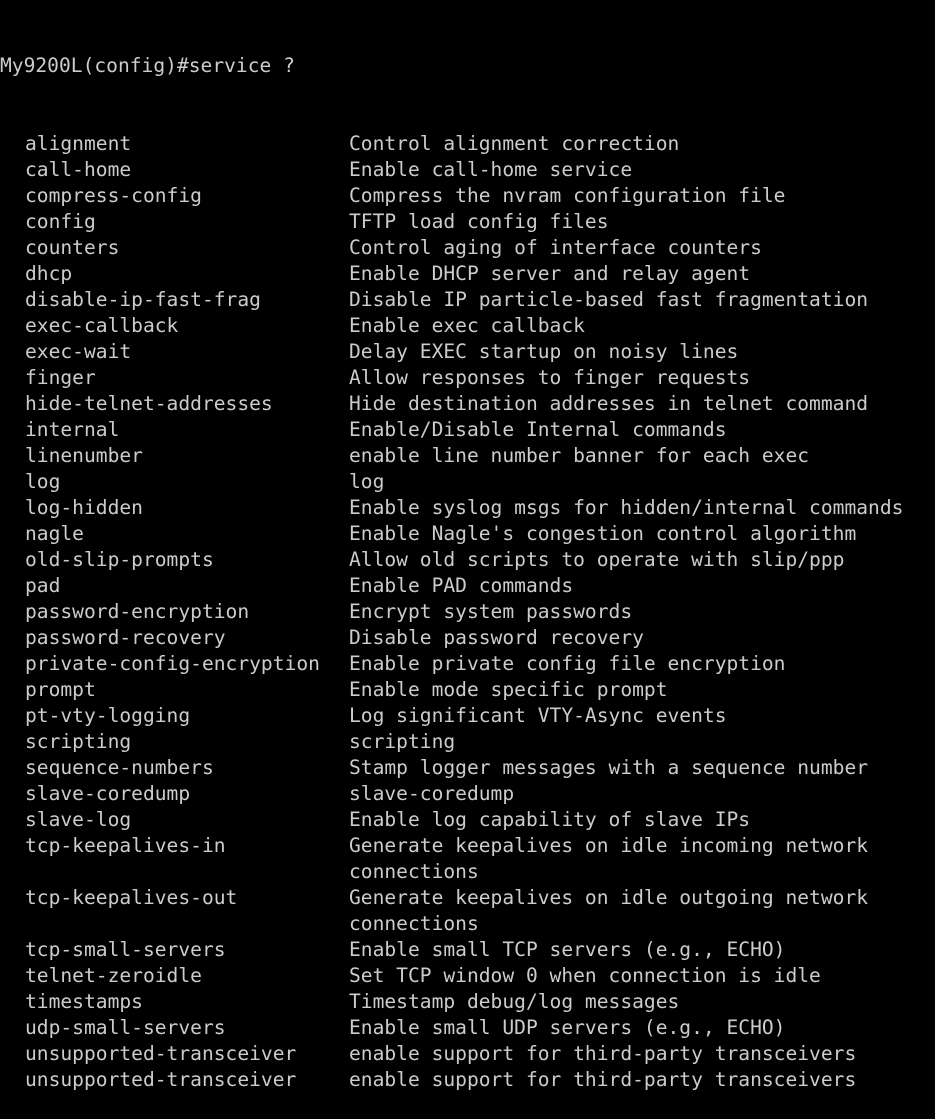 This screenshot has height=1119, width=935. I want to click on command-description: Enable/Disable Internal commands, so click(538, 429).